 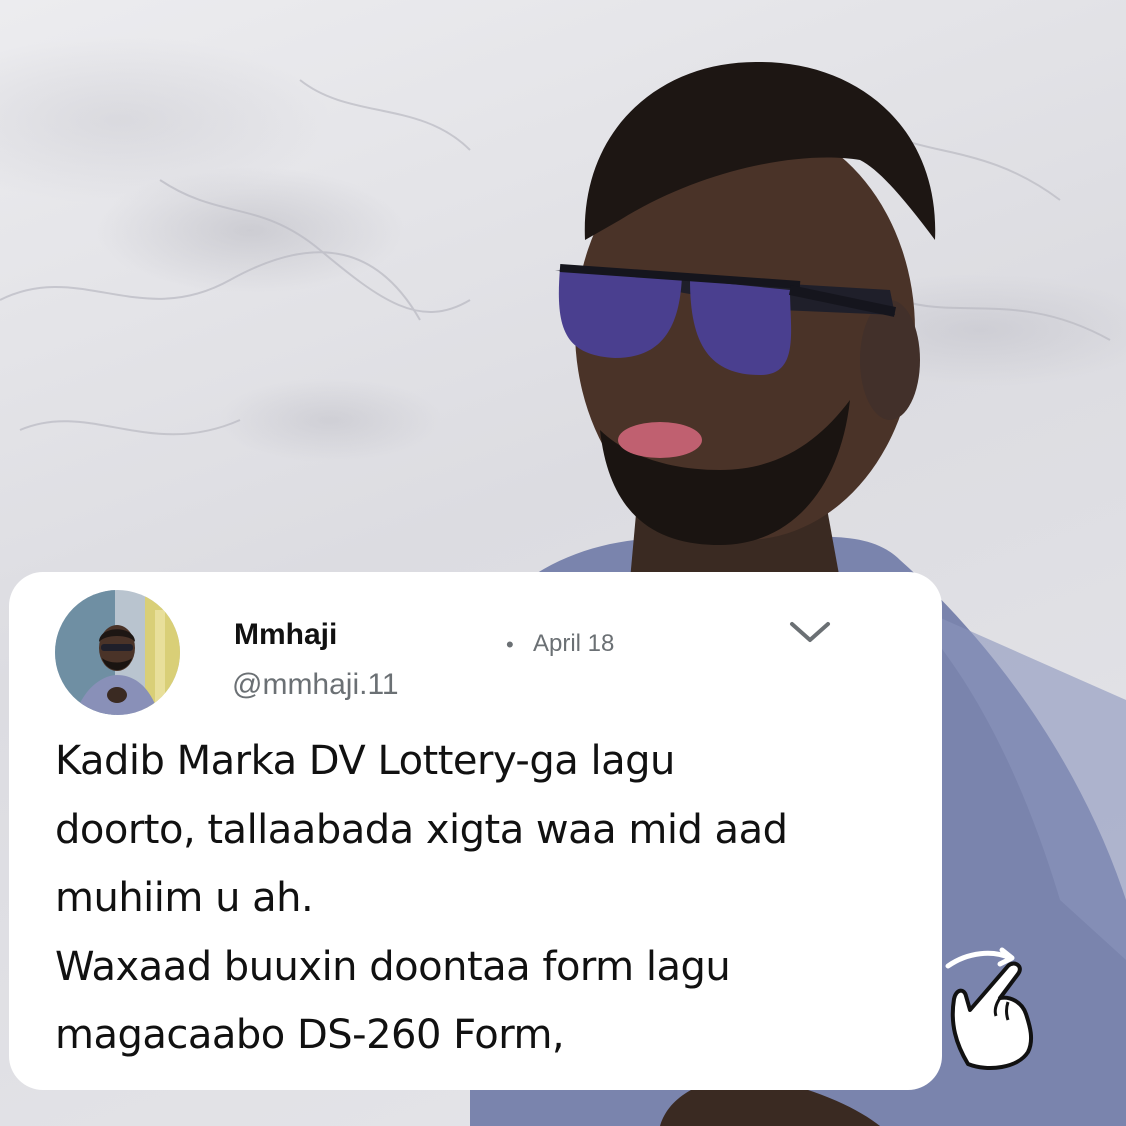 What do you see at coordinates (285, 635) in the screenshot?
I see `display-name: Mmhaji` at bounding box center [285, 635].